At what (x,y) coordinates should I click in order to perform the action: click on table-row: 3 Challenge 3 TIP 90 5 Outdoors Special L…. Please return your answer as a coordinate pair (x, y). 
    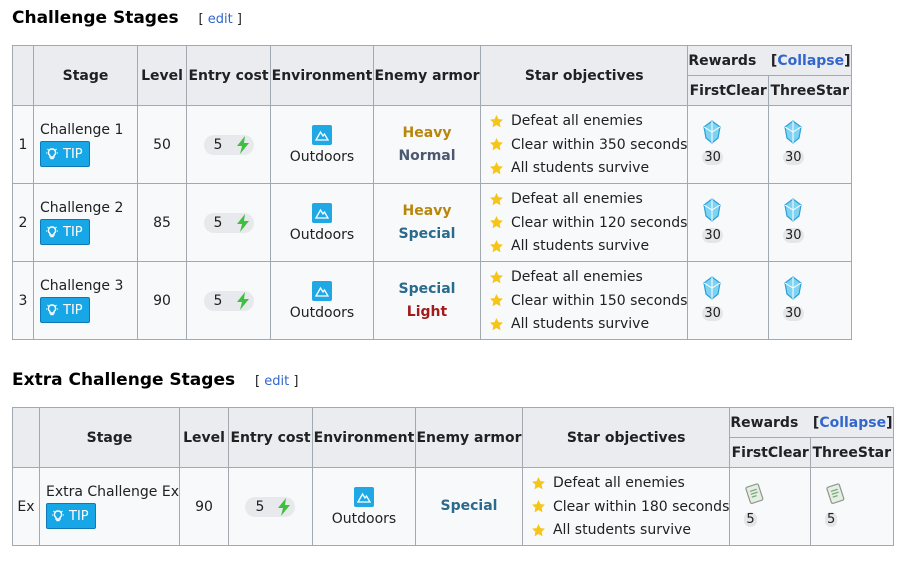
    Looking at the image, I should click on (432, 300).